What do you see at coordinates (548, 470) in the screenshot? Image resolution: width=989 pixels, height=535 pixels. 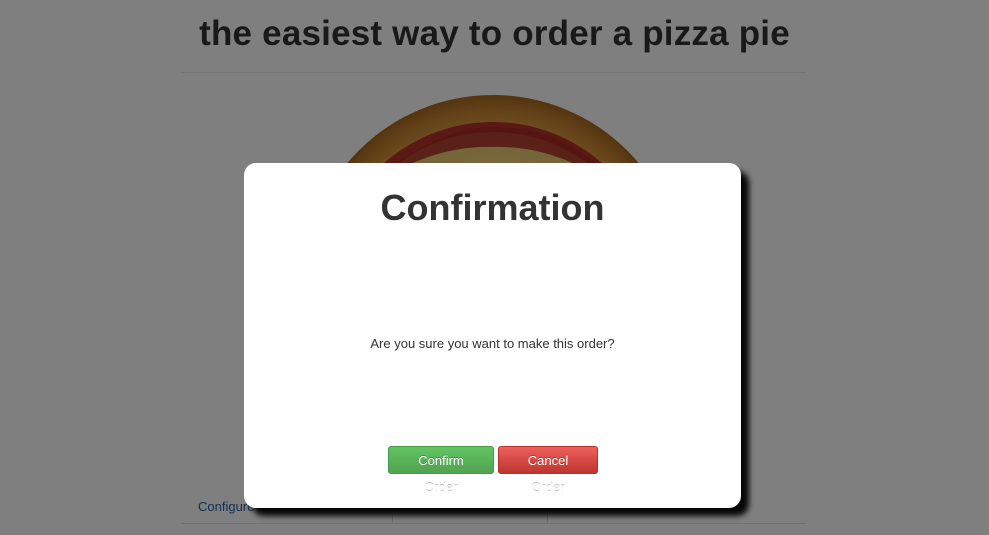 I see `cancel-order-button: Cancel Order` at bounding box center [548, 470].